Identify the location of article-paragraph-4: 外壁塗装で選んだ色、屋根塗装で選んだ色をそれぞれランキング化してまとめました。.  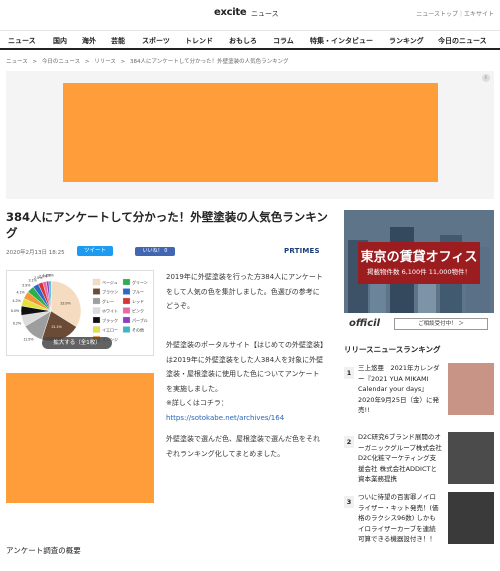
(243, 446).